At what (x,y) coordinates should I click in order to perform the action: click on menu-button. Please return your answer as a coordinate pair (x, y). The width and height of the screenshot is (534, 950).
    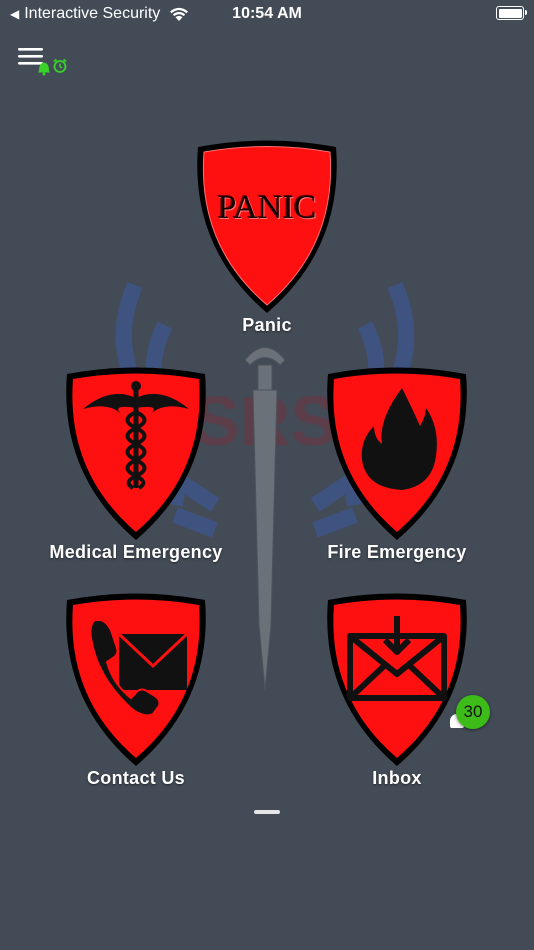
    Looking at the image, I should click on (44, 61).